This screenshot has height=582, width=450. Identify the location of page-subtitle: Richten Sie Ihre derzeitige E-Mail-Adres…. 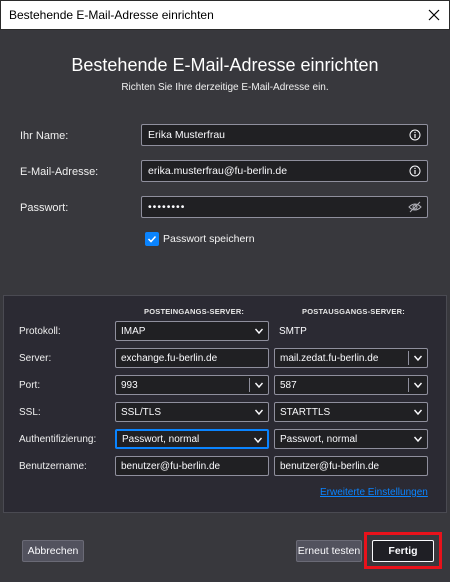
(225, 87).